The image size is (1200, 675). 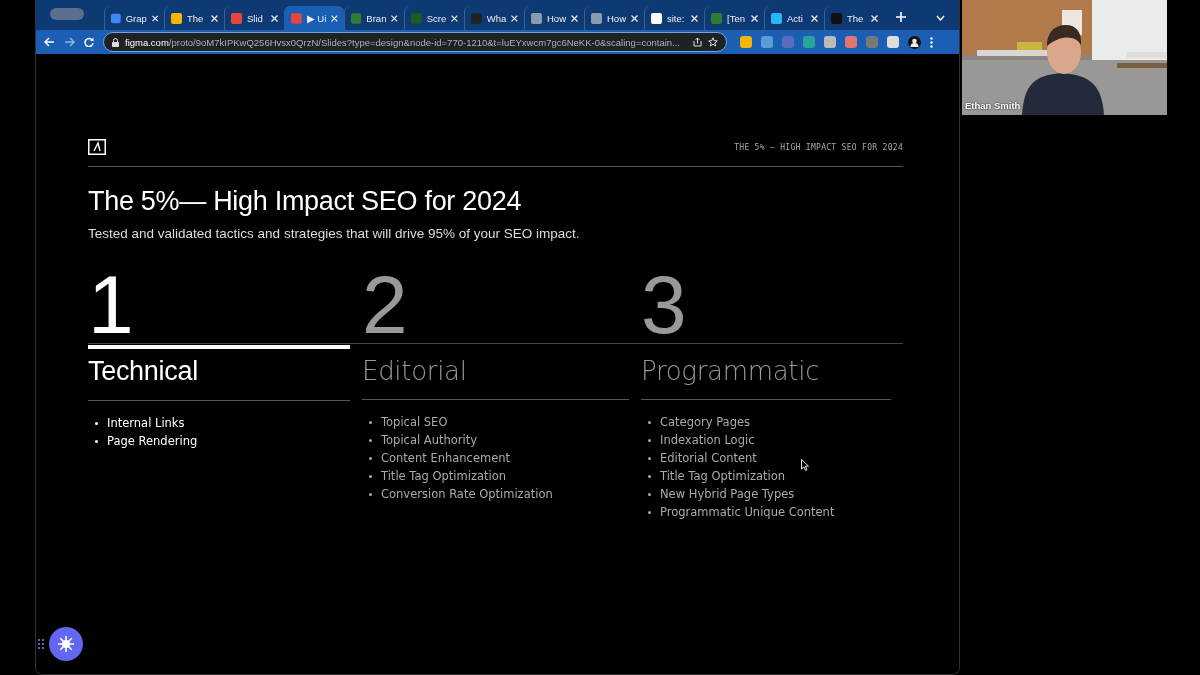 I want to click on list-item: Content Enhancement, so click(x=446, y=458).